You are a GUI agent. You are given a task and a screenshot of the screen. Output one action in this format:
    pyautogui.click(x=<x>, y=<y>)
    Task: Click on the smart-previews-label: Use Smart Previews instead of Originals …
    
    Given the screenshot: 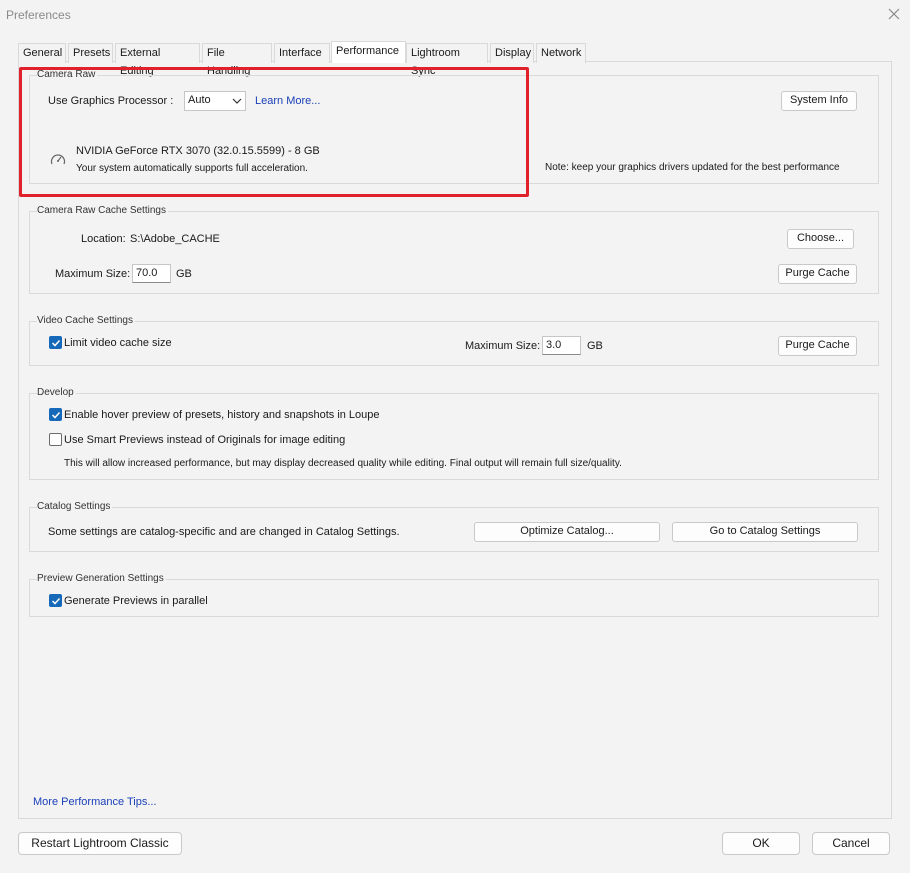 What is the action you would take?
    pyautogui.click(x=205, y=440)
    